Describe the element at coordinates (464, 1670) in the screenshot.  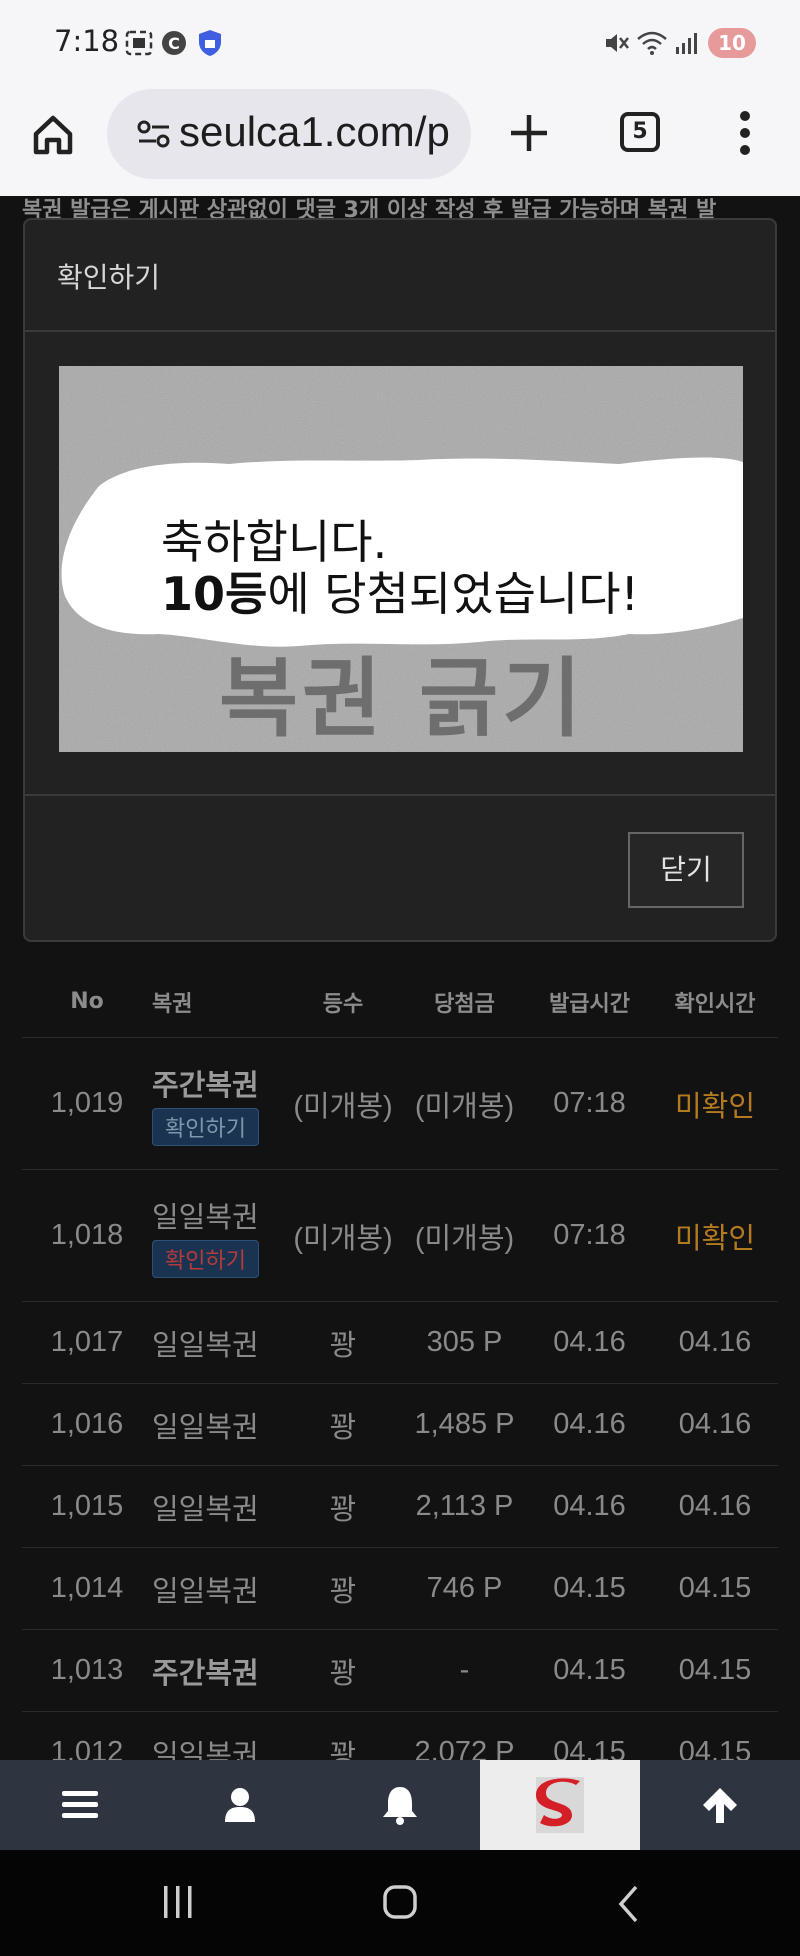
I see `row-prize: -` at that location.